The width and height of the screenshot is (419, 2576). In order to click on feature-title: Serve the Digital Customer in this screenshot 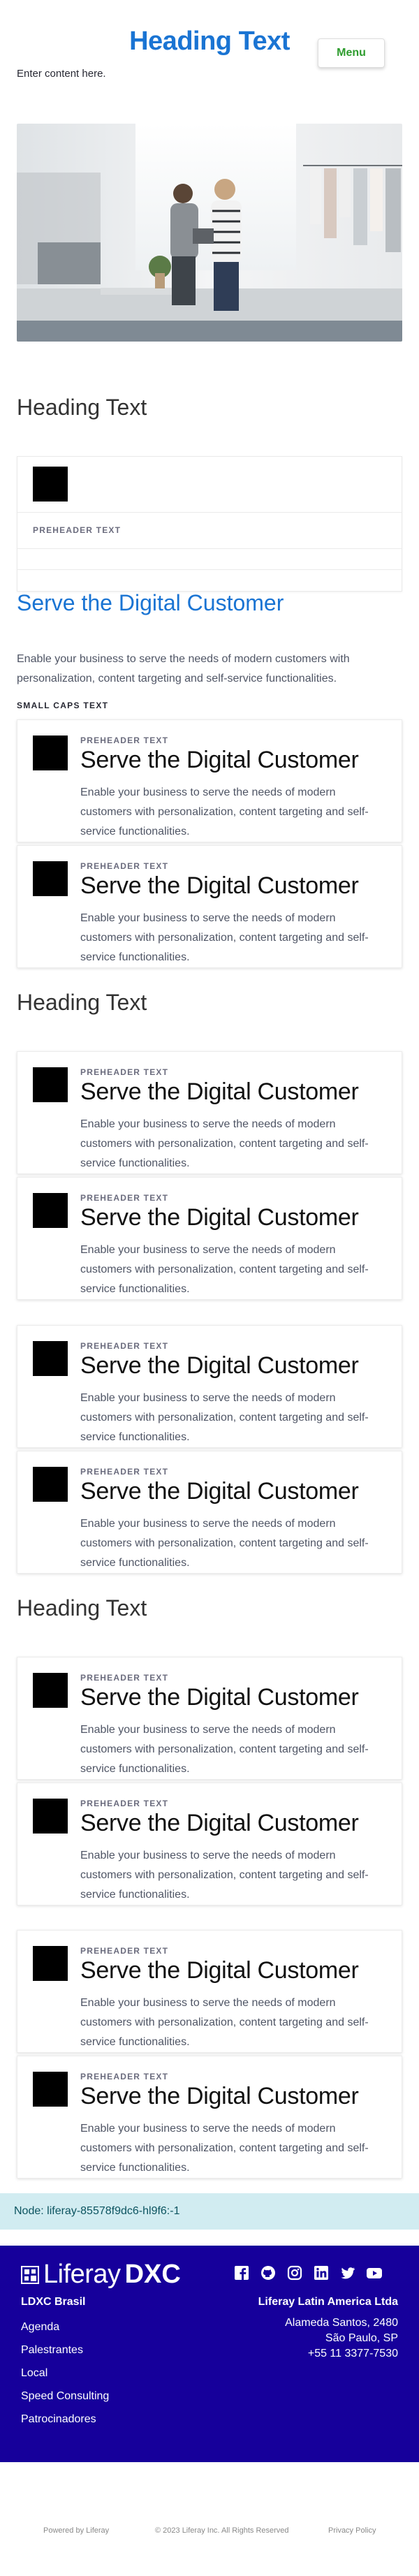, I will do `click(150, 602)`.